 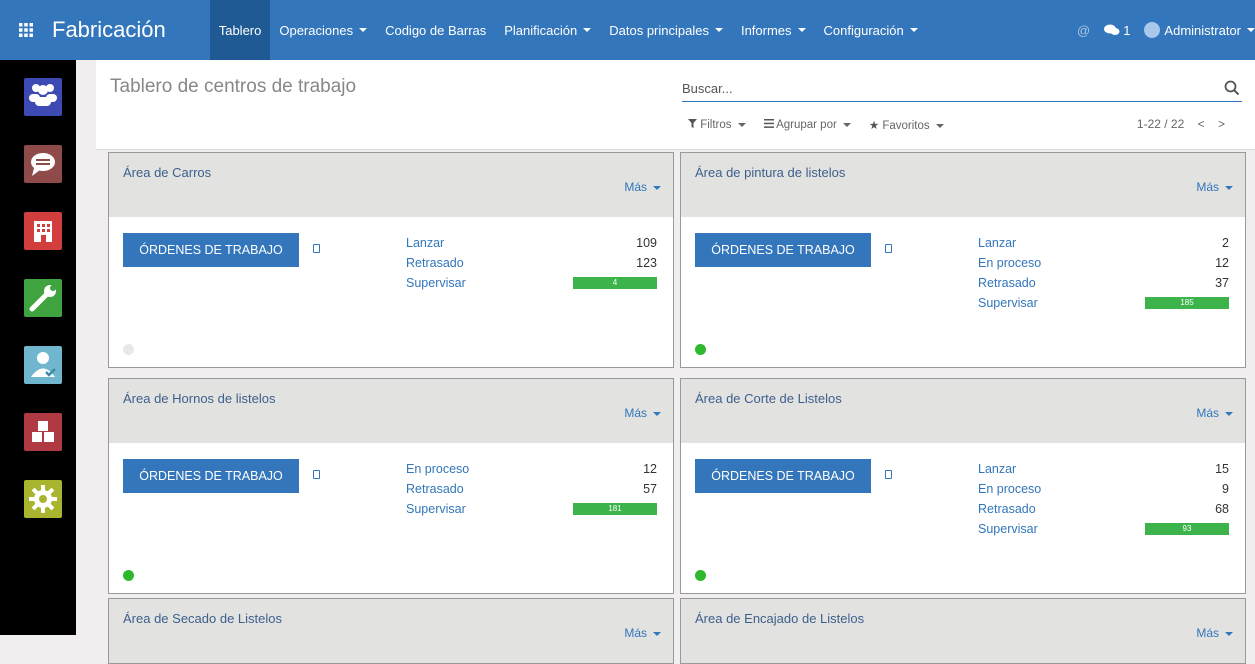 I want to click on menu-item: Planificación, so click(x=547, y=30).